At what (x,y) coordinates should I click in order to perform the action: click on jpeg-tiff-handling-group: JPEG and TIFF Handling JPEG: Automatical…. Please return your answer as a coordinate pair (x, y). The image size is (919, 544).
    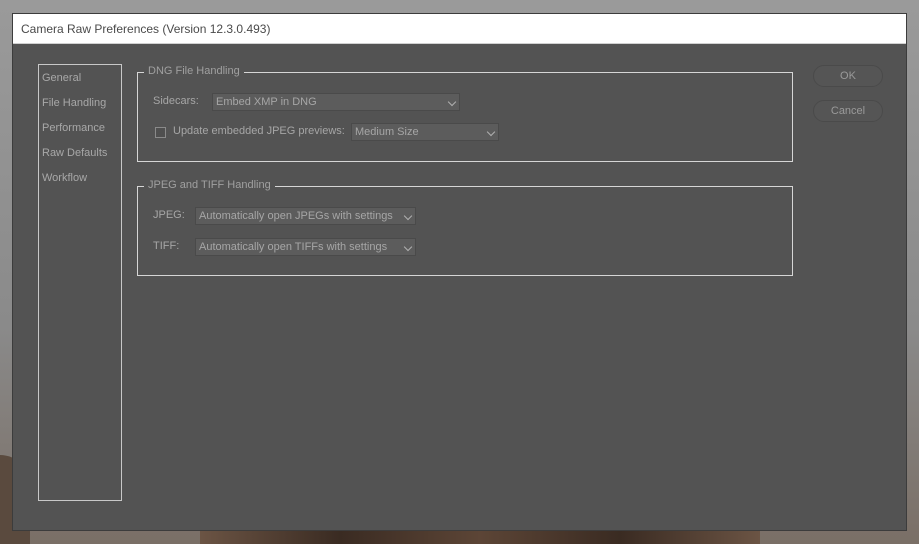
    Looking at the image, I should click on (465, 227).